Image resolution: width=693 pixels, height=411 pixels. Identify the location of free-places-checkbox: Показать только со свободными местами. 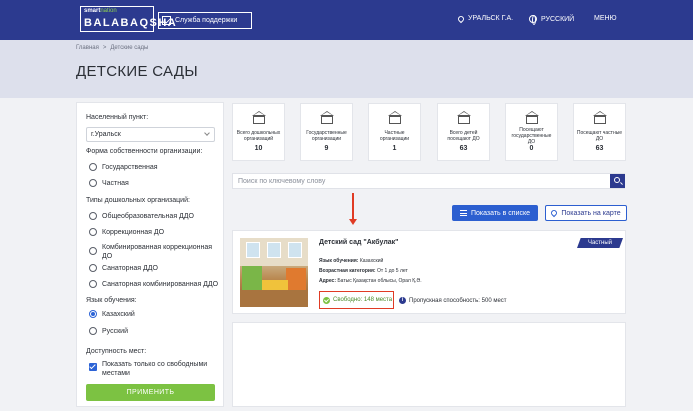
(154, 369).